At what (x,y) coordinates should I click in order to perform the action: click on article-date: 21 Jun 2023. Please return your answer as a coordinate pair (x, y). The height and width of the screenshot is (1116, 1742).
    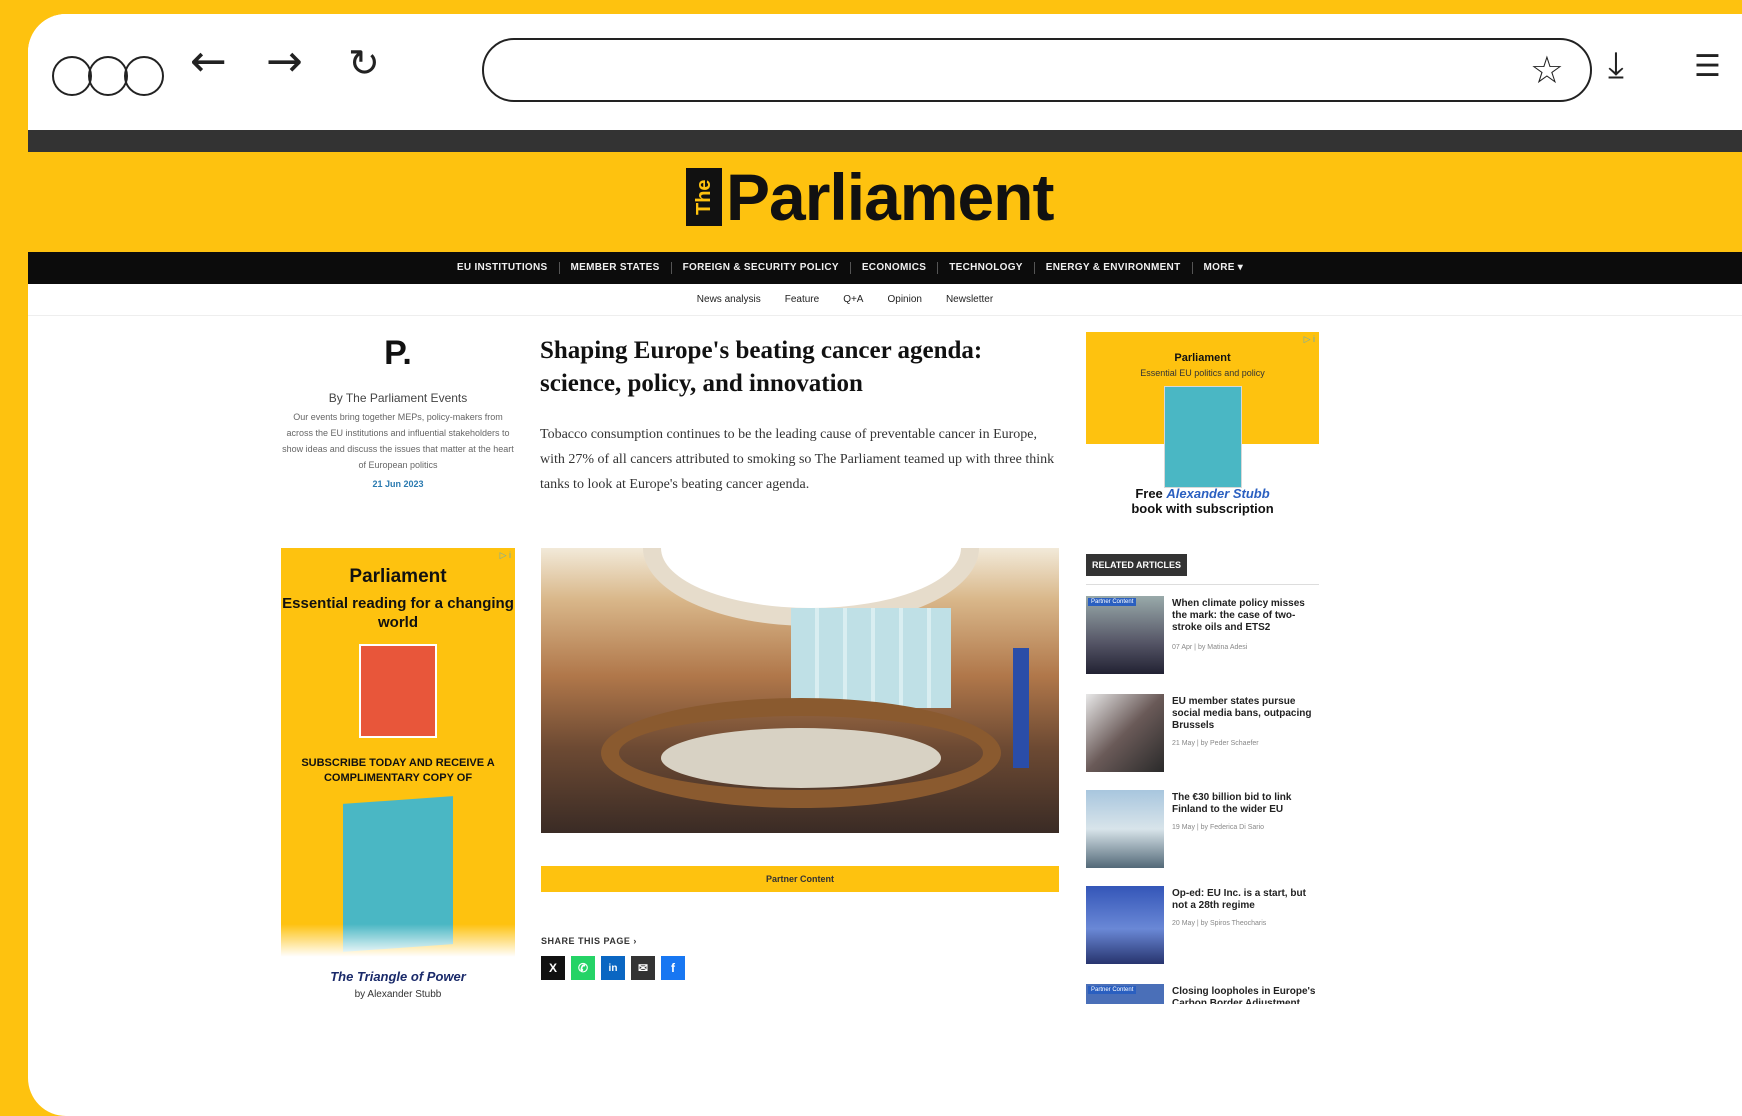
    Looking at the image, I should click on (398, 484).